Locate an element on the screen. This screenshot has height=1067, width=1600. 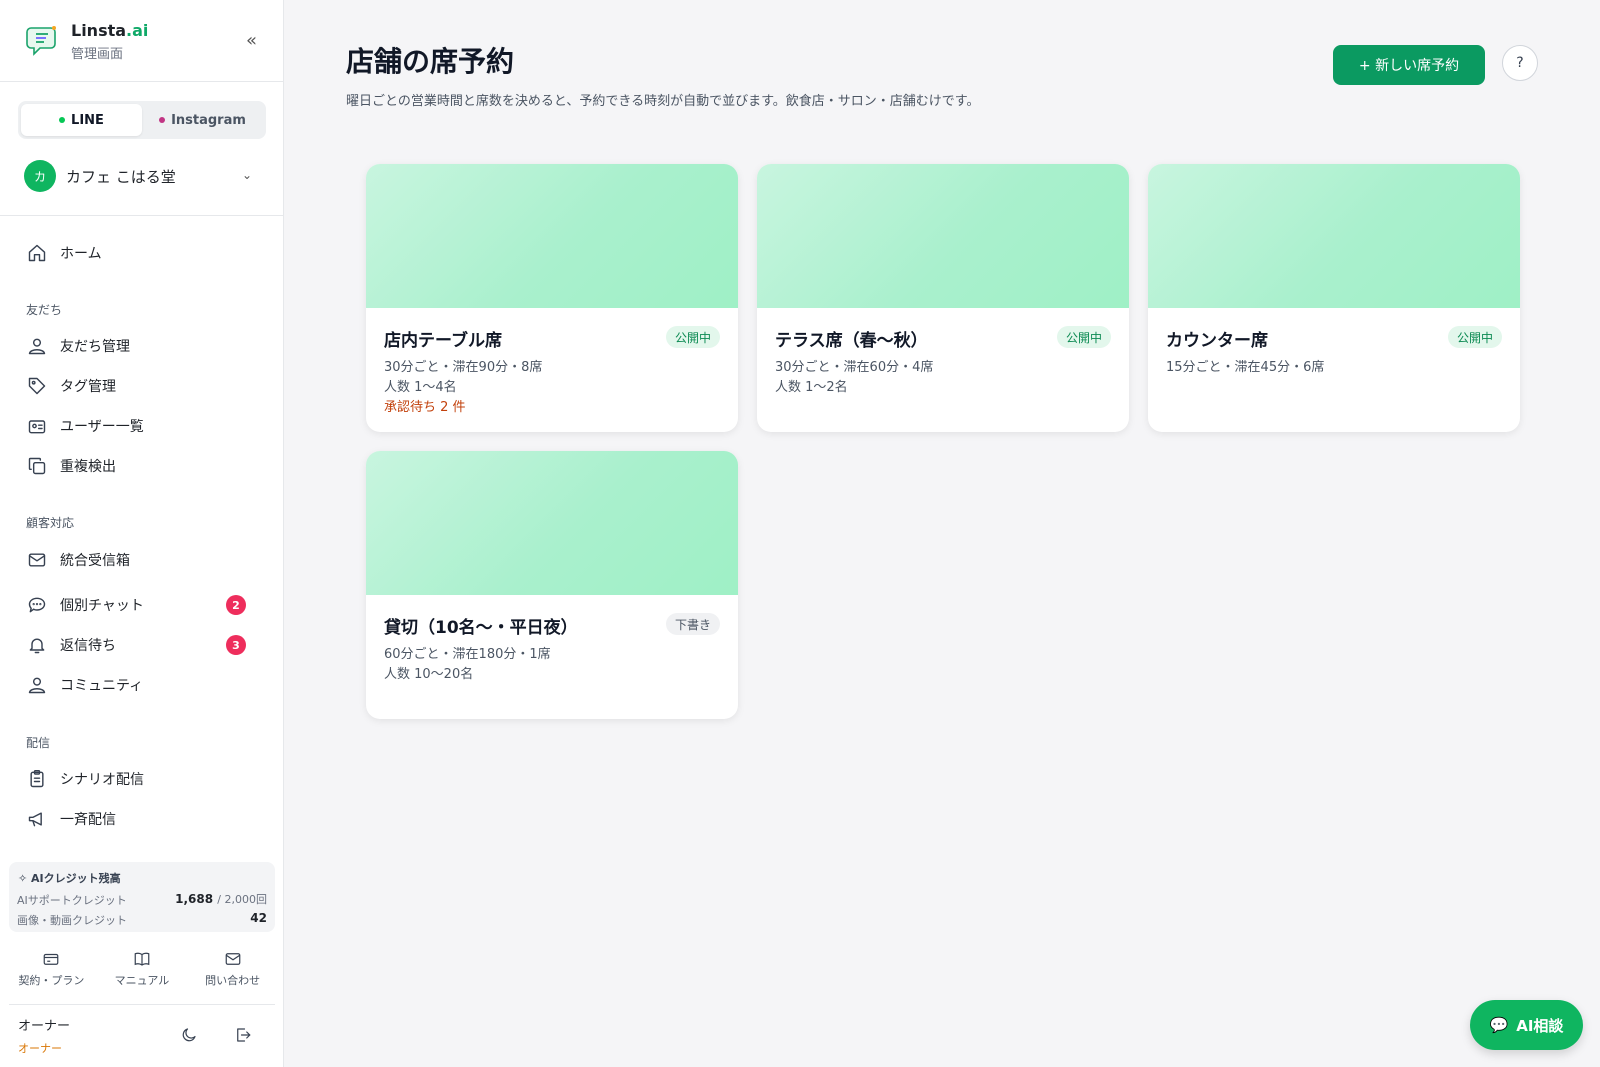
home-icon is located at coordinates (37, 253).